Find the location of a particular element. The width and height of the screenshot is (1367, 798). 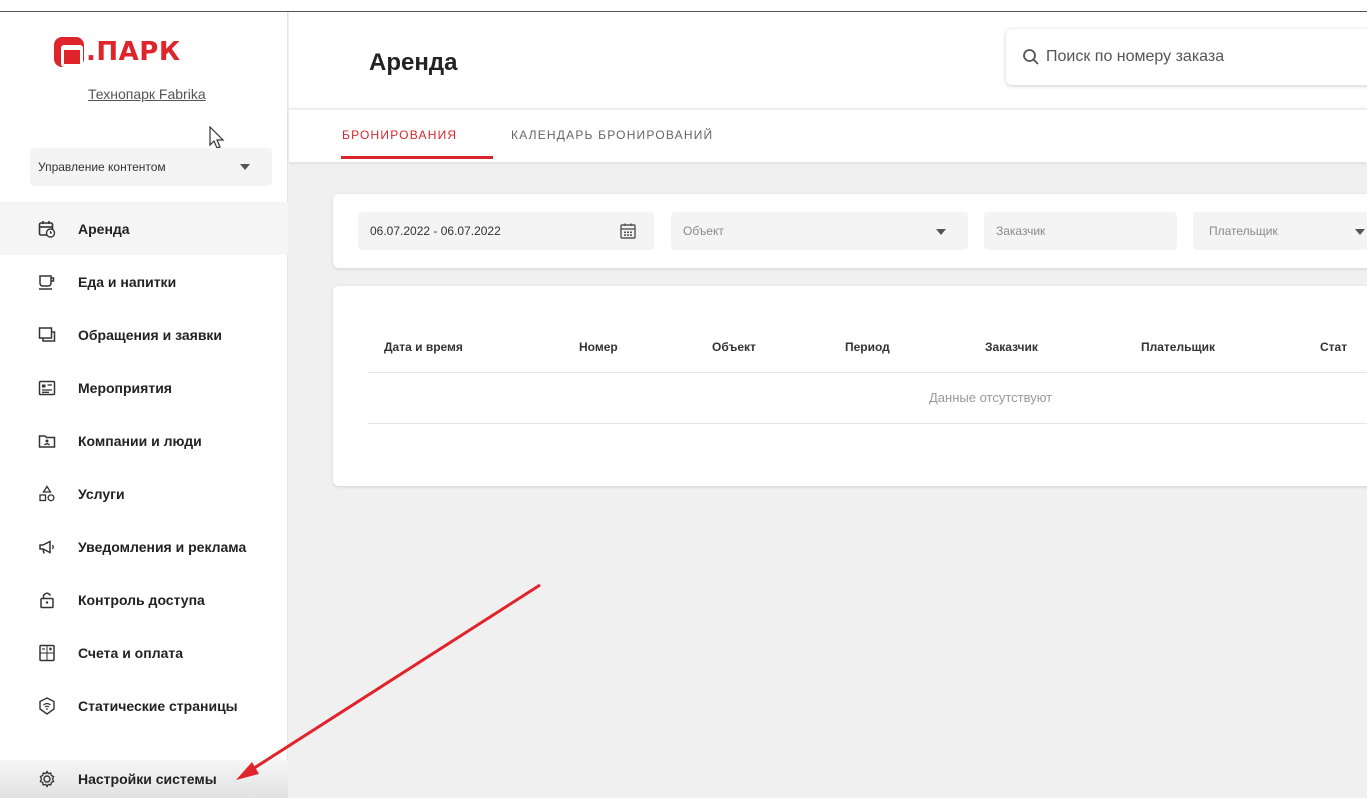

logo: .ПАРК is located at coordinates (117, 52).